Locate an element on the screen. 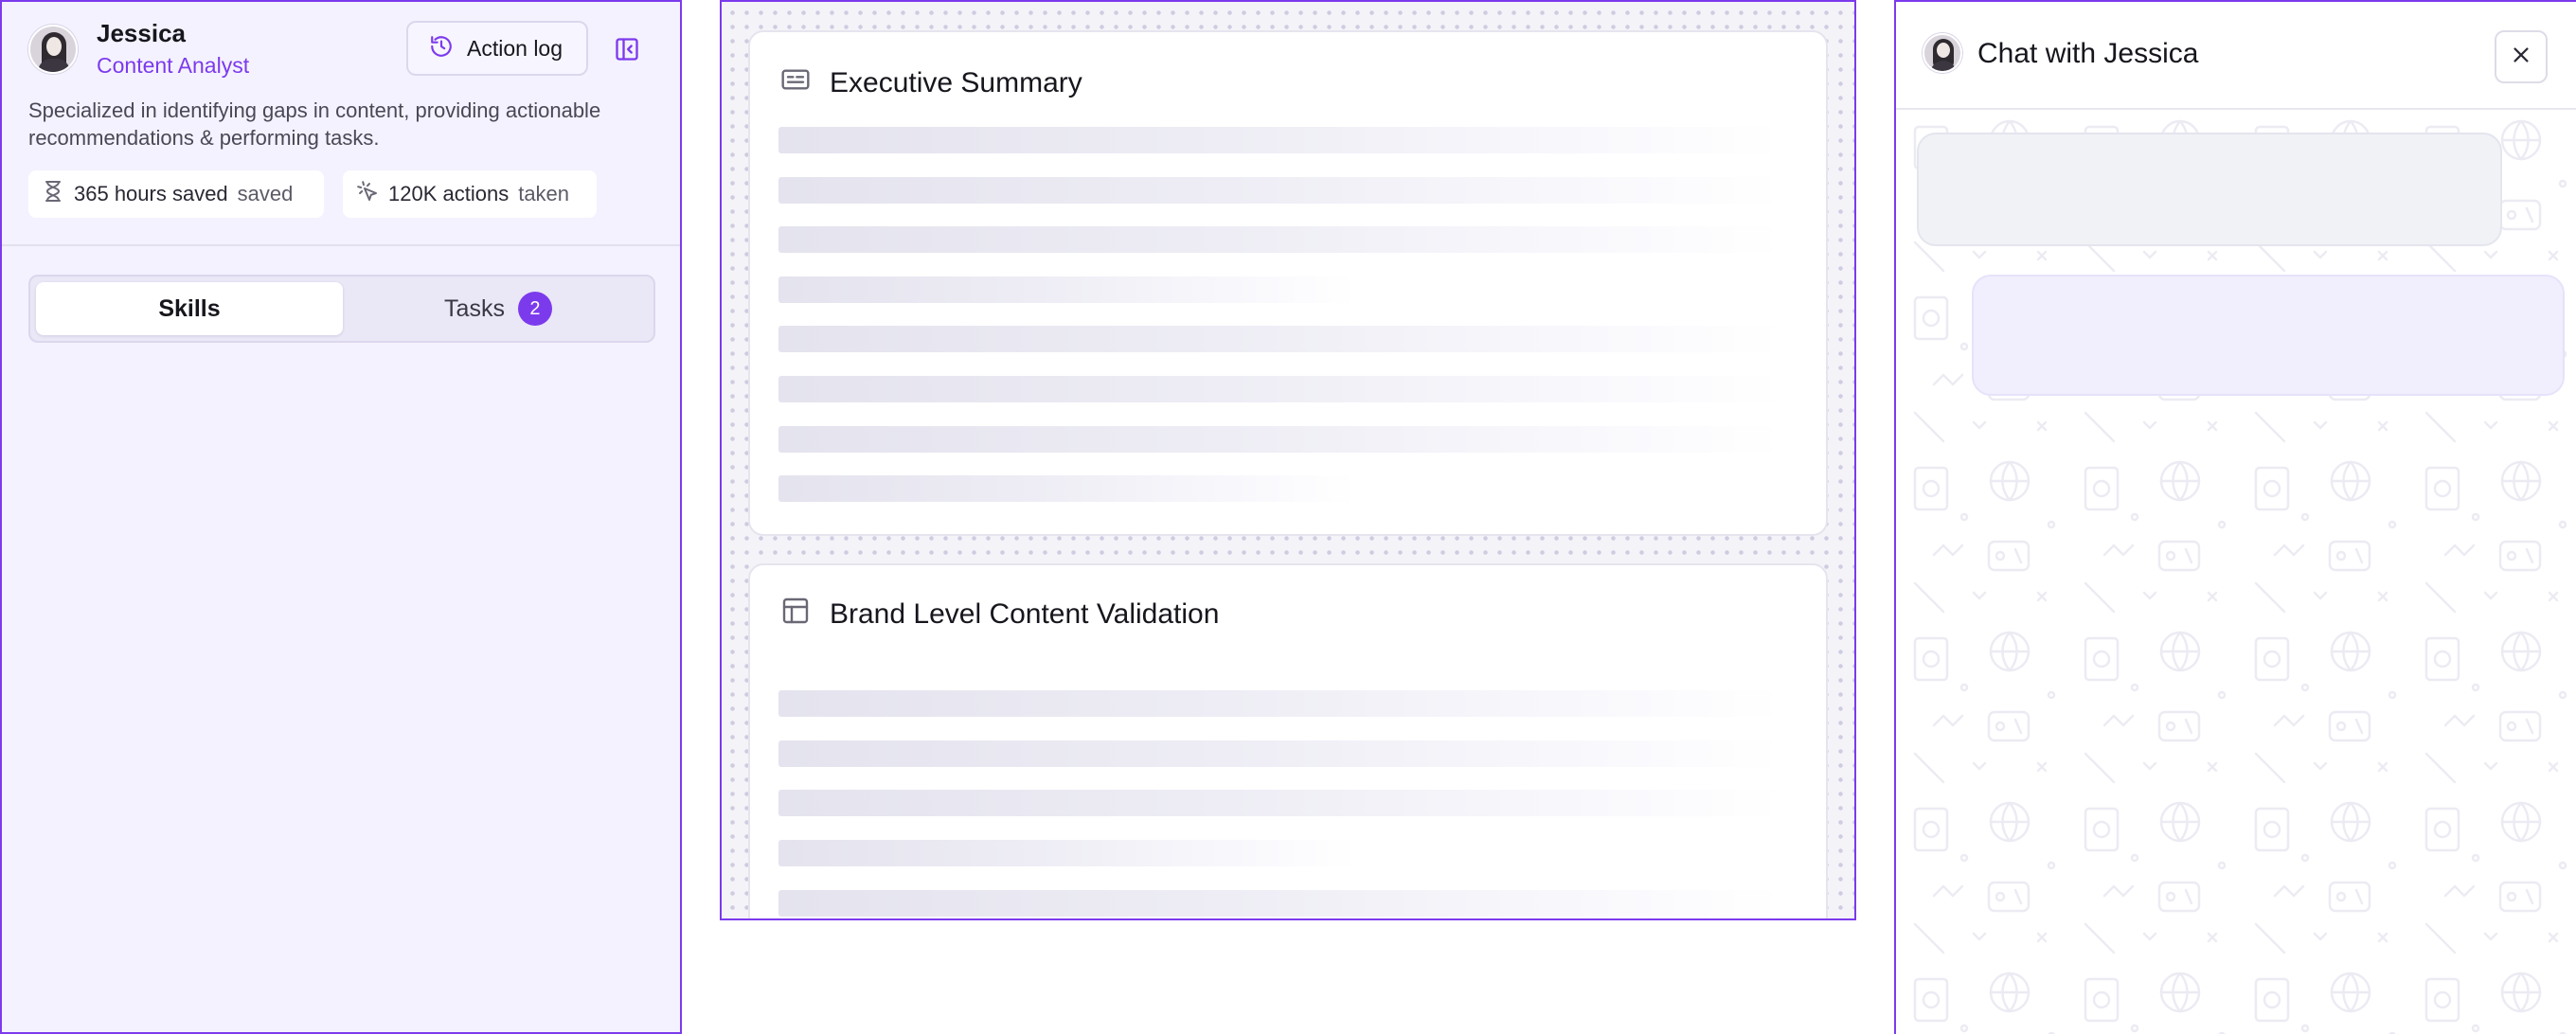 This screenshot has width=2576, height=1034. summary-card-icon is located at coordinates (795, 83).